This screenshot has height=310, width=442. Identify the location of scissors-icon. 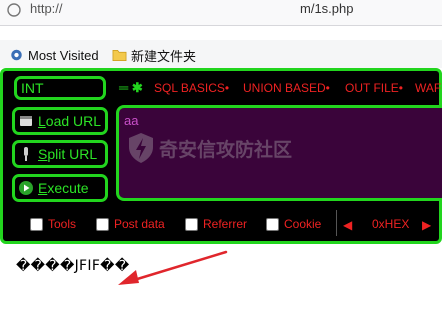
(26, 154).